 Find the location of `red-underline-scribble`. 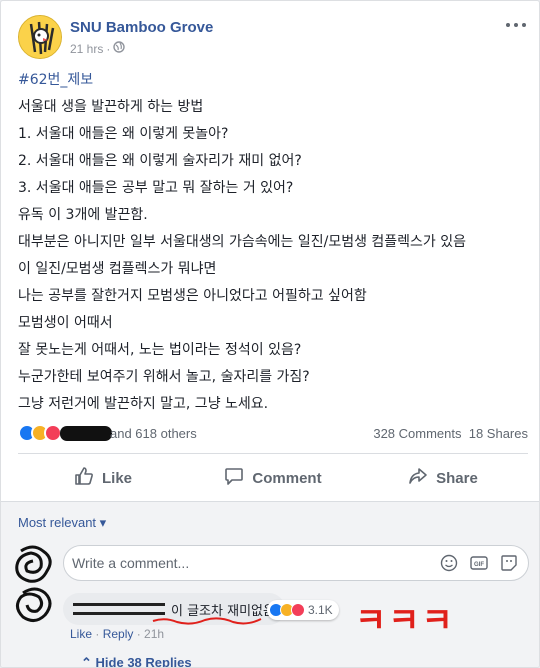

red-underline-scribble is located at coordinates (207, 621).